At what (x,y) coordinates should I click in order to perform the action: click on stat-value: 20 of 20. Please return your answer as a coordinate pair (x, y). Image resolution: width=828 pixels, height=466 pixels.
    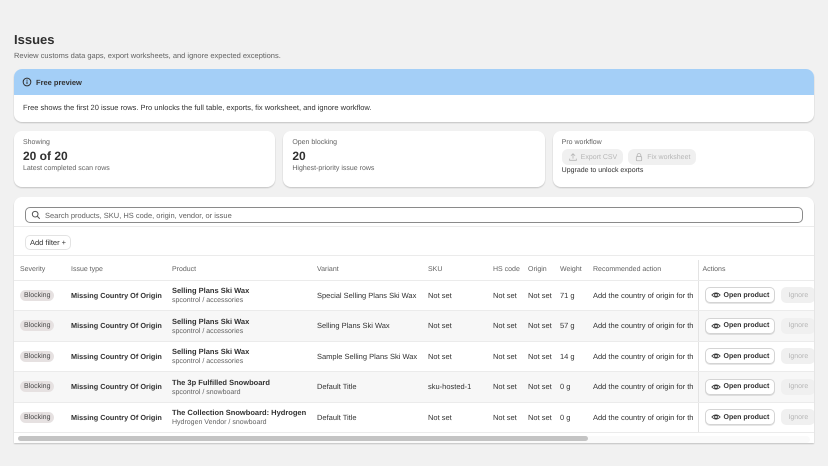
    Looking at the image, I should click on (46, 156).